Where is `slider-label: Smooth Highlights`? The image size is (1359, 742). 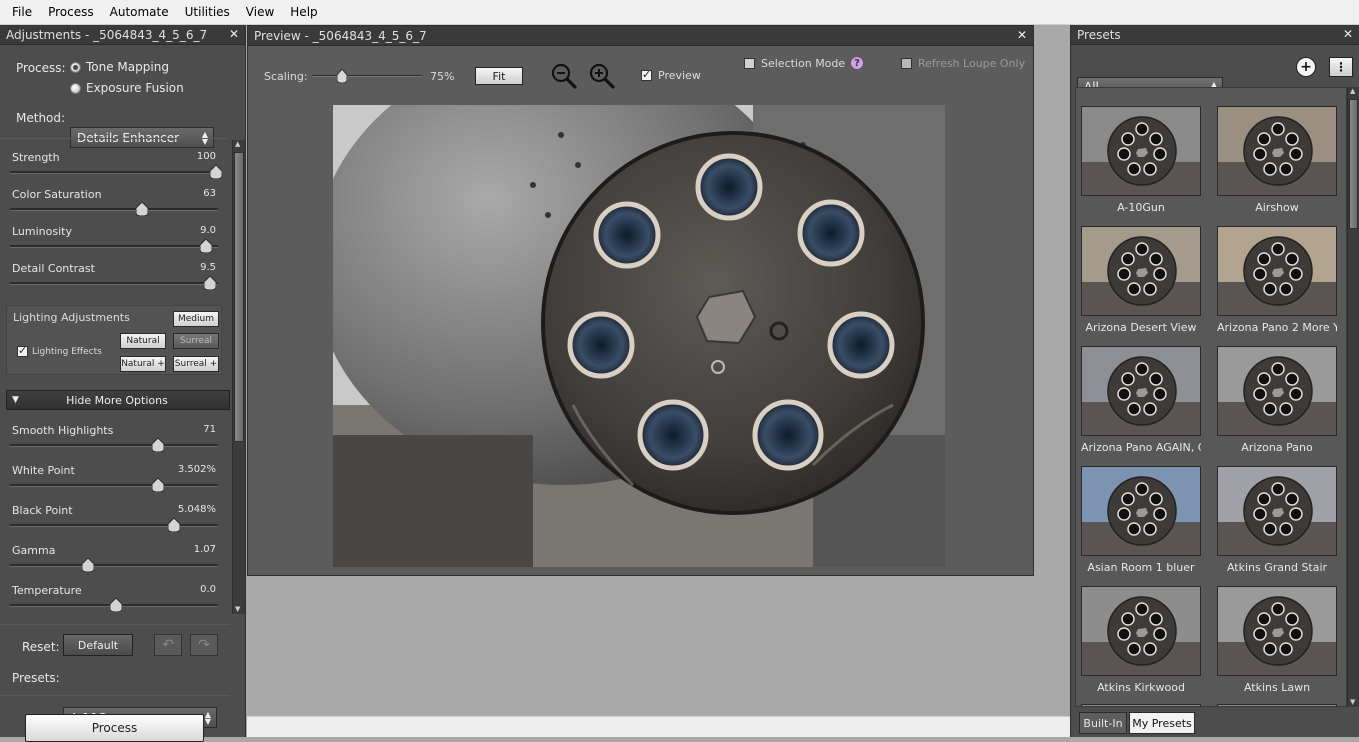
slider-label: Smooth Highlights is located at coordinates (63, 430).